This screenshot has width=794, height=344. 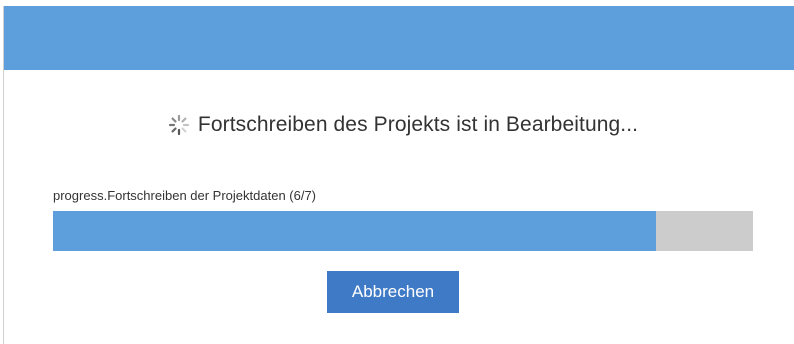 What do you see at coordinates (179, 125) in the screenshot?
I see `spinner-icon` at bounding box center [179, 125].